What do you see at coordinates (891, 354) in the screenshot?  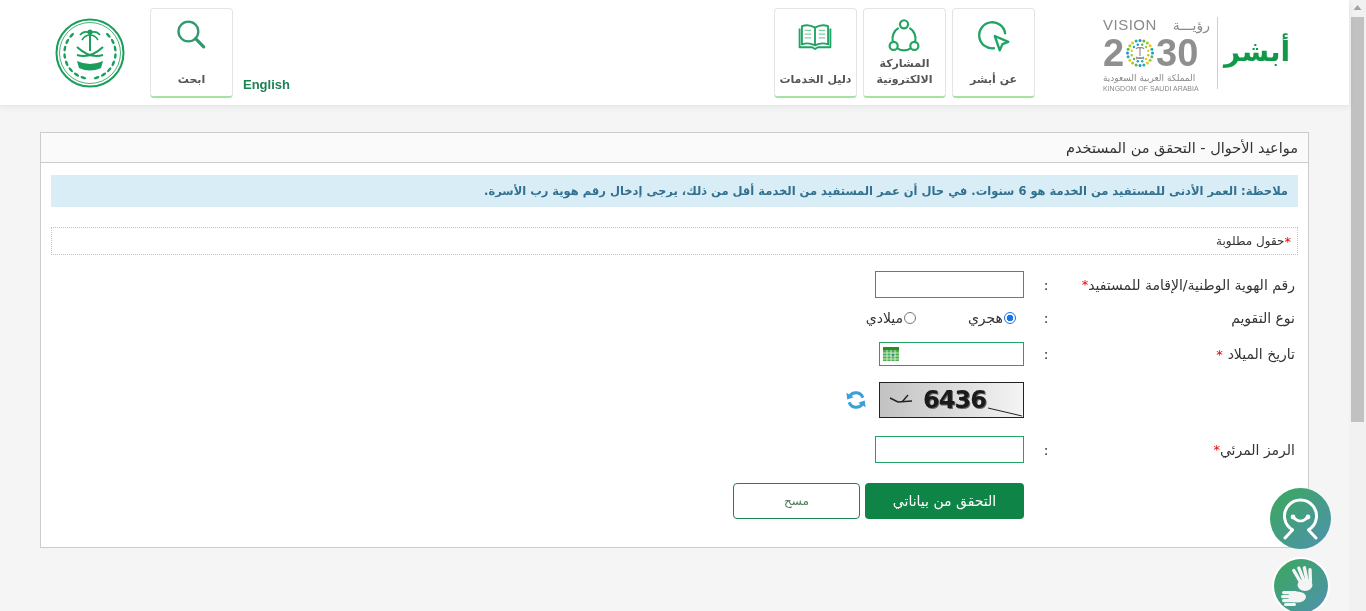 I see `calendar-icon` at bounding box center [891, 354].